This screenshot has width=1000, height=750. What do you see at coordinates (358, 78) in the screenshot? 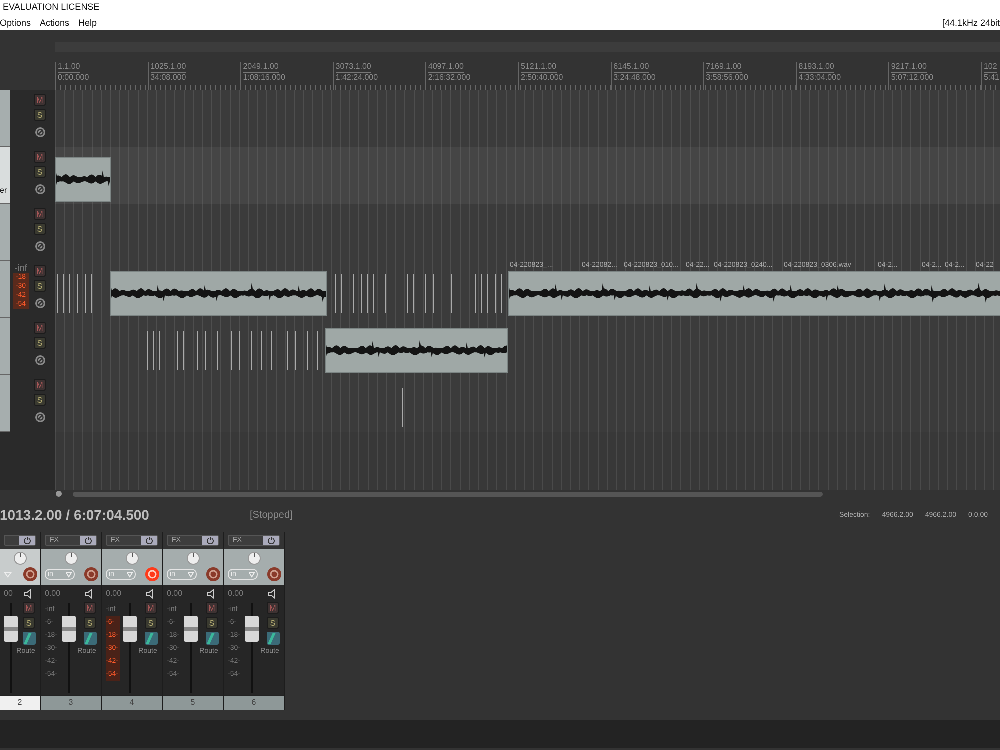
I see `ruler-time-label: 1:42:24.000` at bounding box center [358, 78].